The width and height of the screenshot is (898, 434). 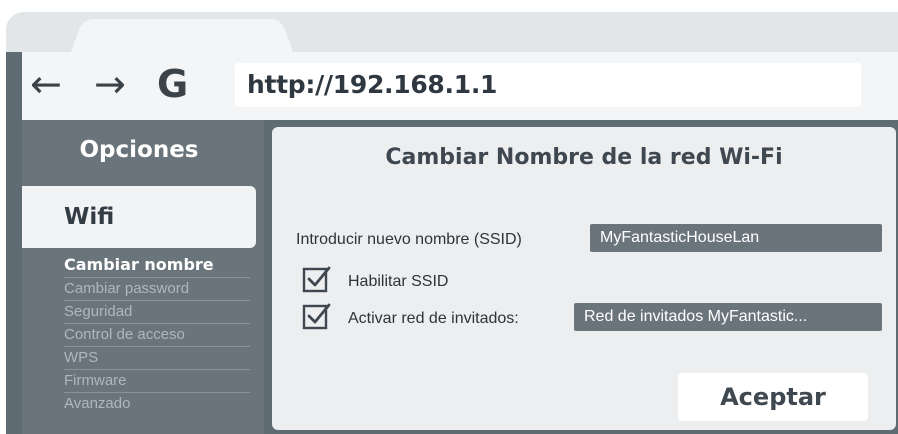 What do you see at coordinates (736, 238) in the screenshot?
I see `ssid-input: MyFantasticHouseLan` at bounding box center [736, 238].